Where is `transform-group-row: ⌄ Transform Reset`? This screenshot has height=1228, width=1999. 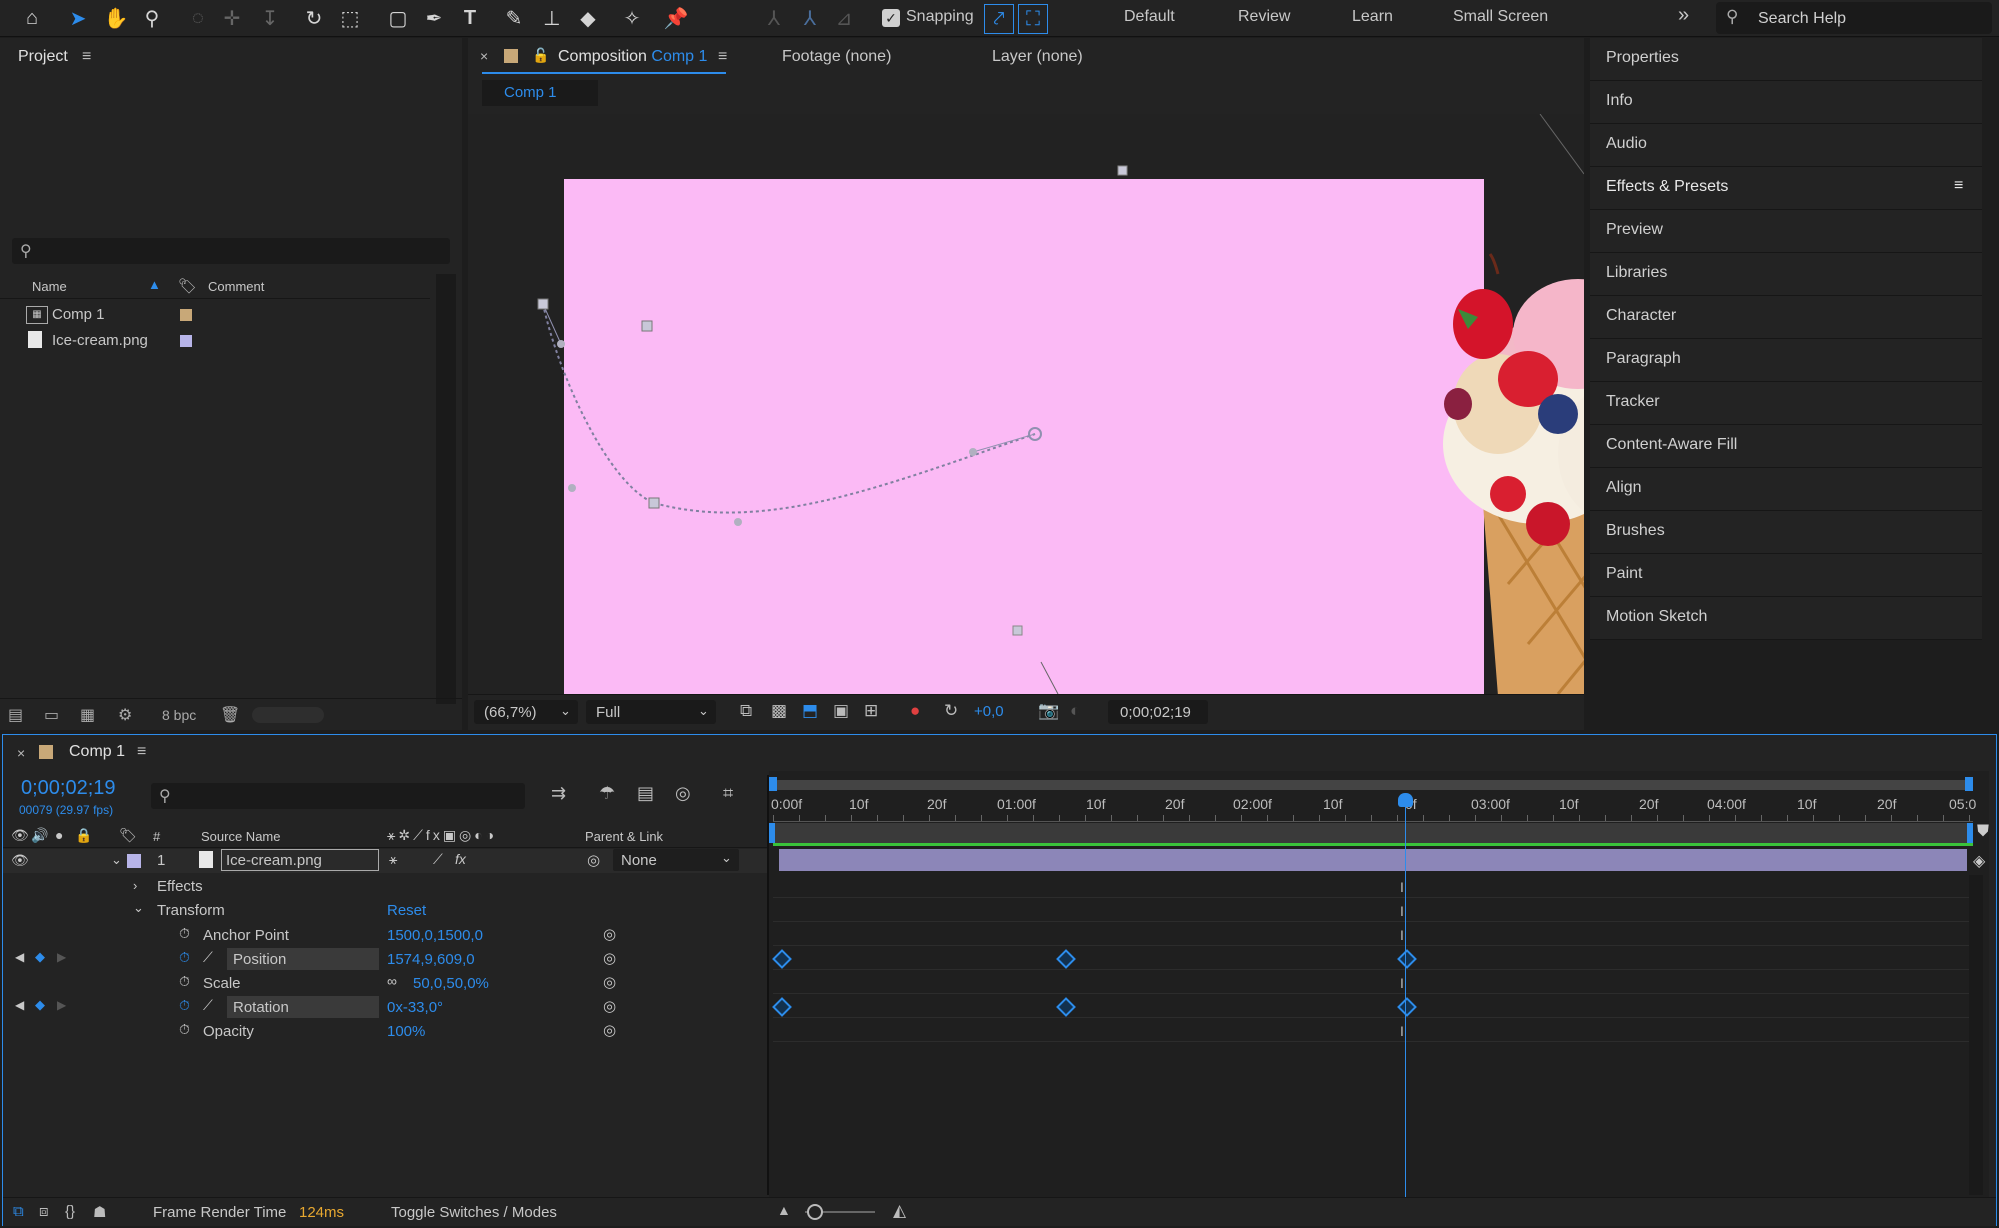
transform-group-row: ⌄ Transform Reset is located at coordinates (387, 911).